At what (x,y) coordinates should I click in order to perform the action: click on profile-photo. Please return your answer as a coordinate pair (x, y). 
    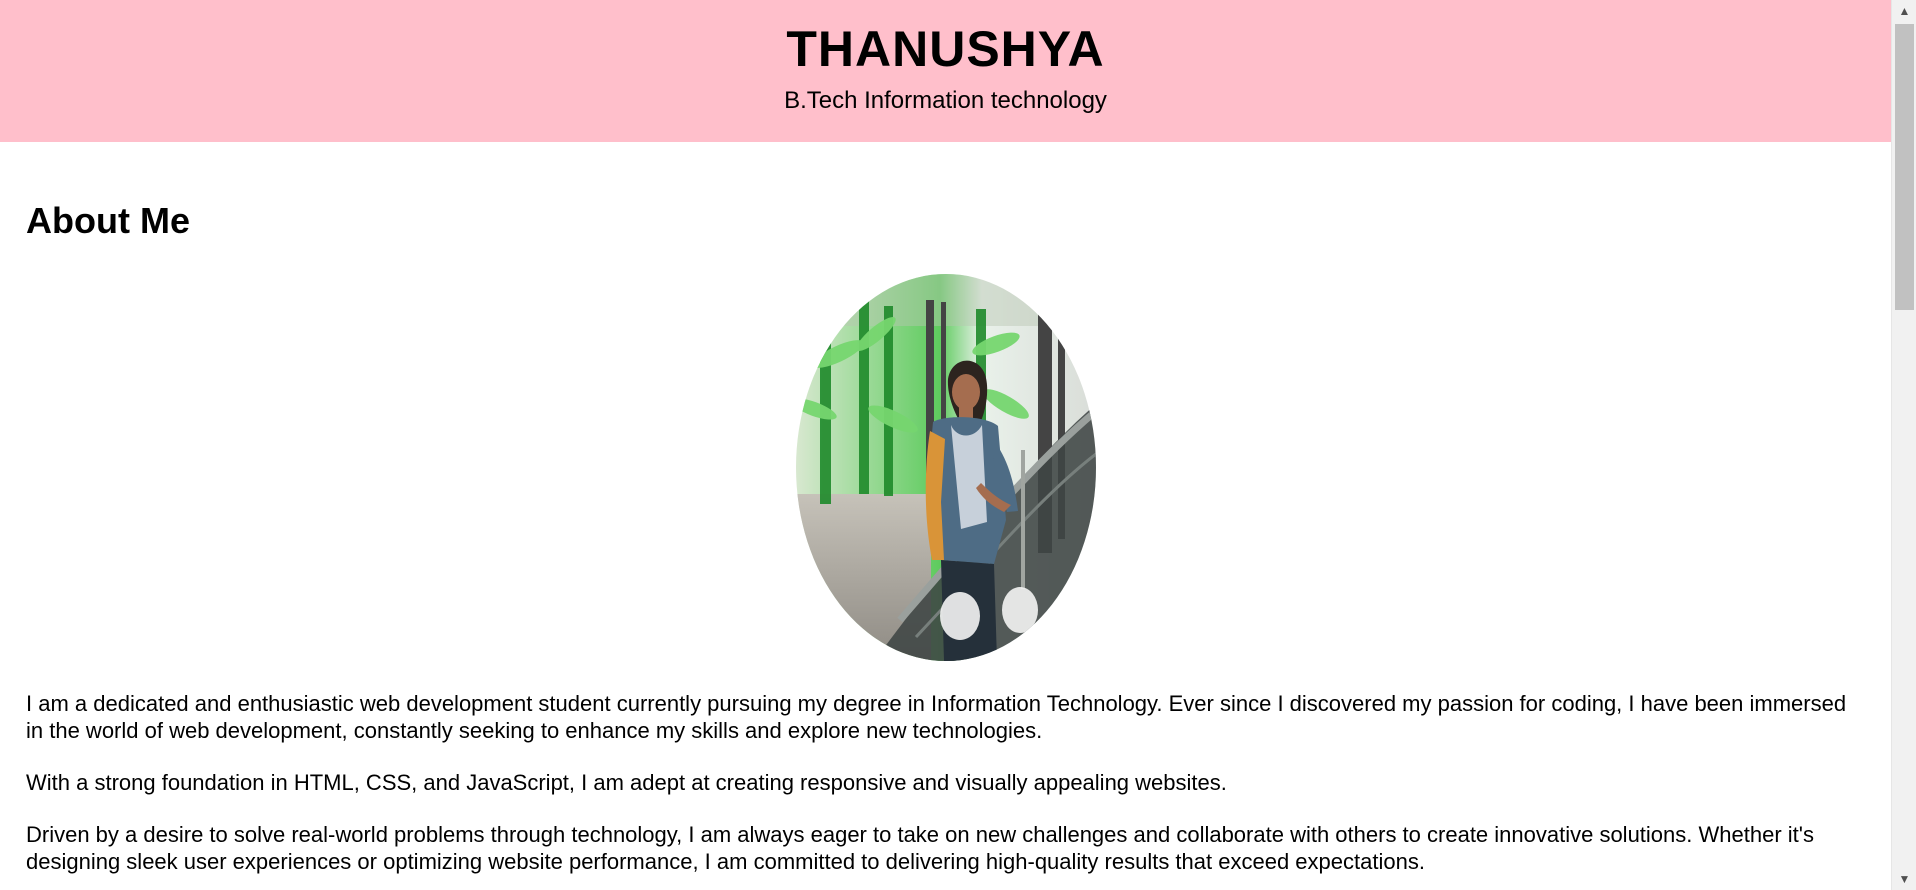
    Looking at the image, I should click on (945, 467).